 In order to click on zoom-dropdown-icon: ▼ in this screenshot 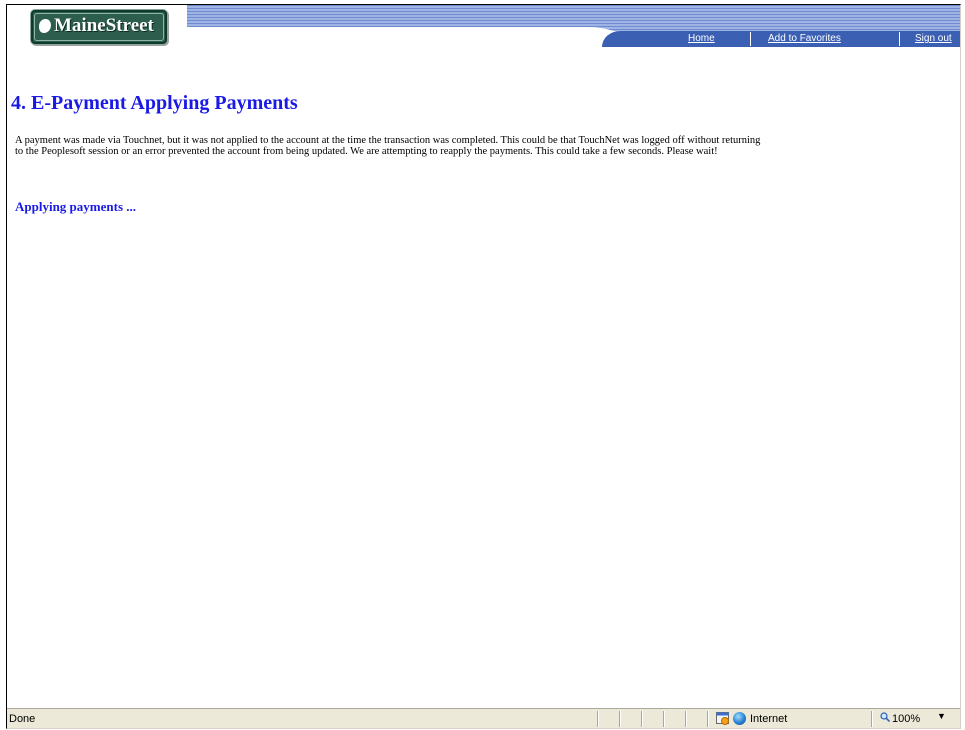, I will do `click(941, 716)`.